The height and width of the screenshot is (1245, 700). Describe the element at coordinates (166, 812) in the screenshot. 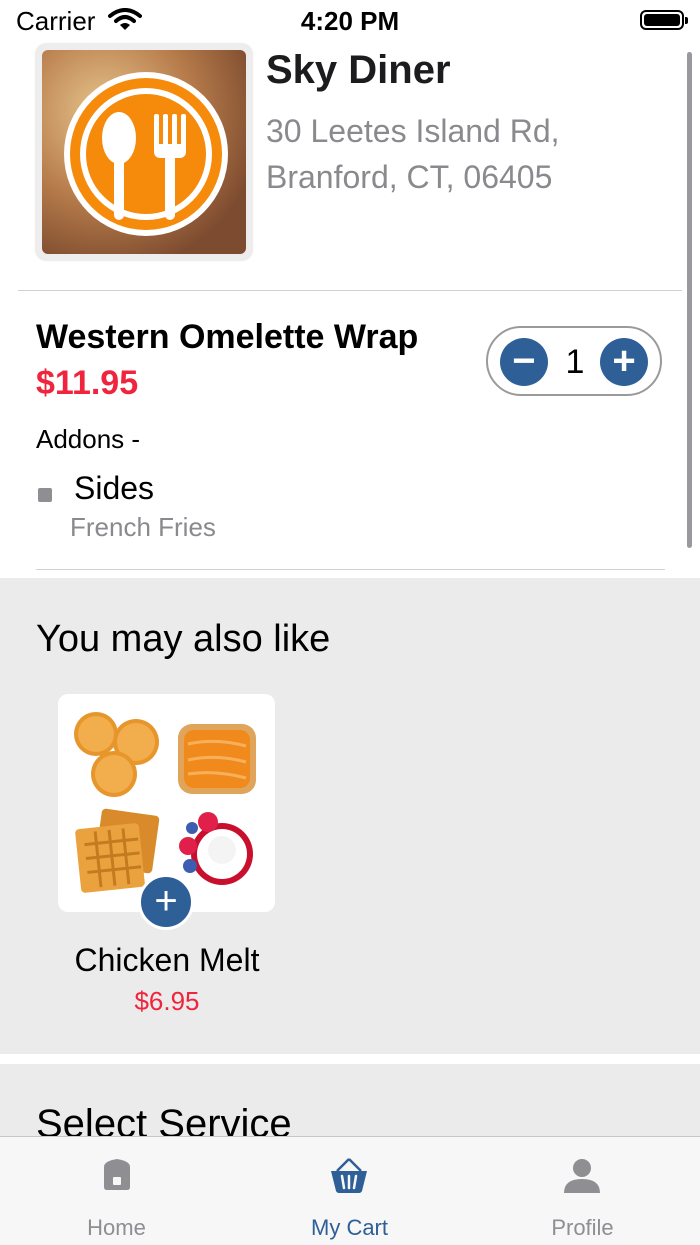

I see `suggestion-card: +` at that location.